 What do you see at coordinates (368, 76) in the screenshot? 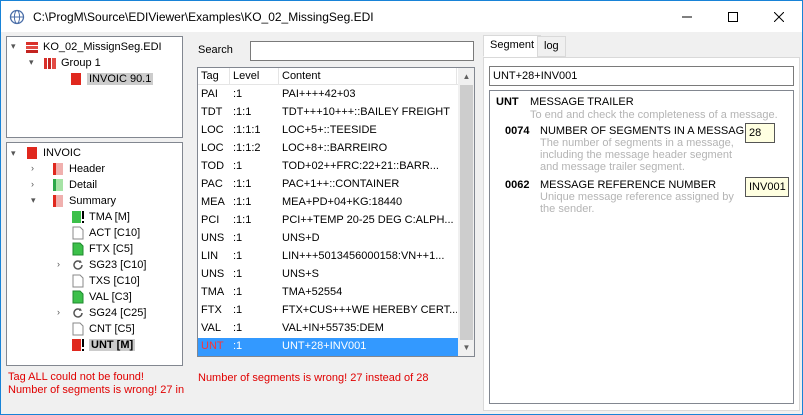
I see `column-header-content: Content` at bounding box center [368, 76].